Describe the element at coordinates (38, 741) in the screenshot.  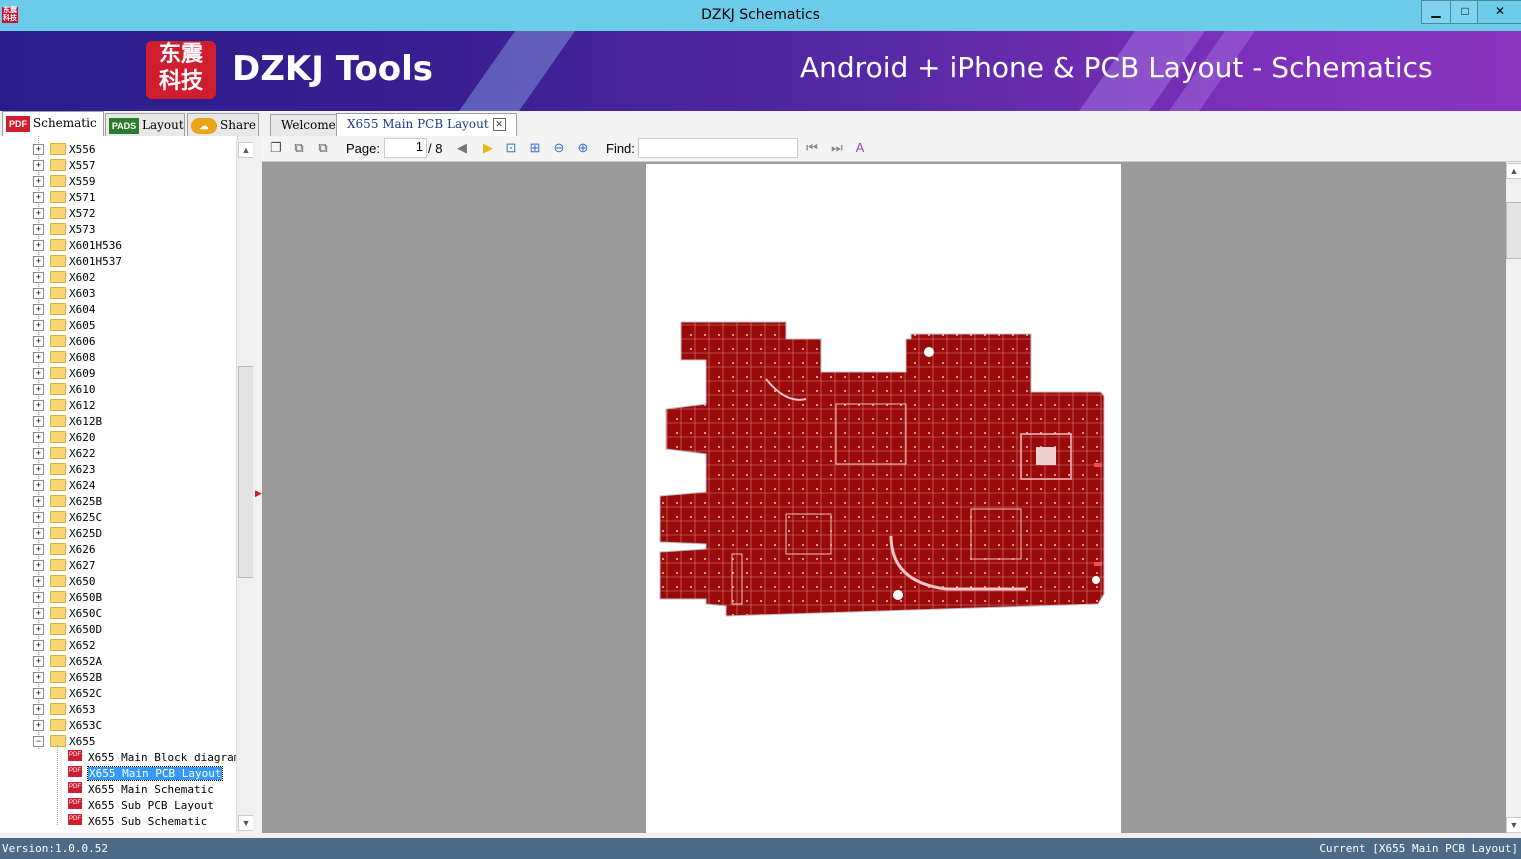
I see `collapse-icon: −` at that location.